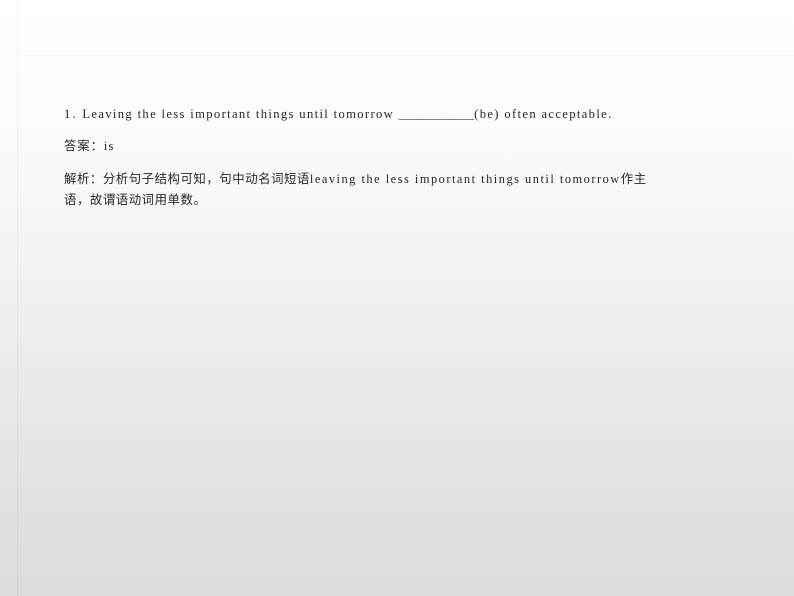  What do you see at coordinates (109, 146) in the screenshot?
I see `answer-value: is` at bounding box center [109, 146].